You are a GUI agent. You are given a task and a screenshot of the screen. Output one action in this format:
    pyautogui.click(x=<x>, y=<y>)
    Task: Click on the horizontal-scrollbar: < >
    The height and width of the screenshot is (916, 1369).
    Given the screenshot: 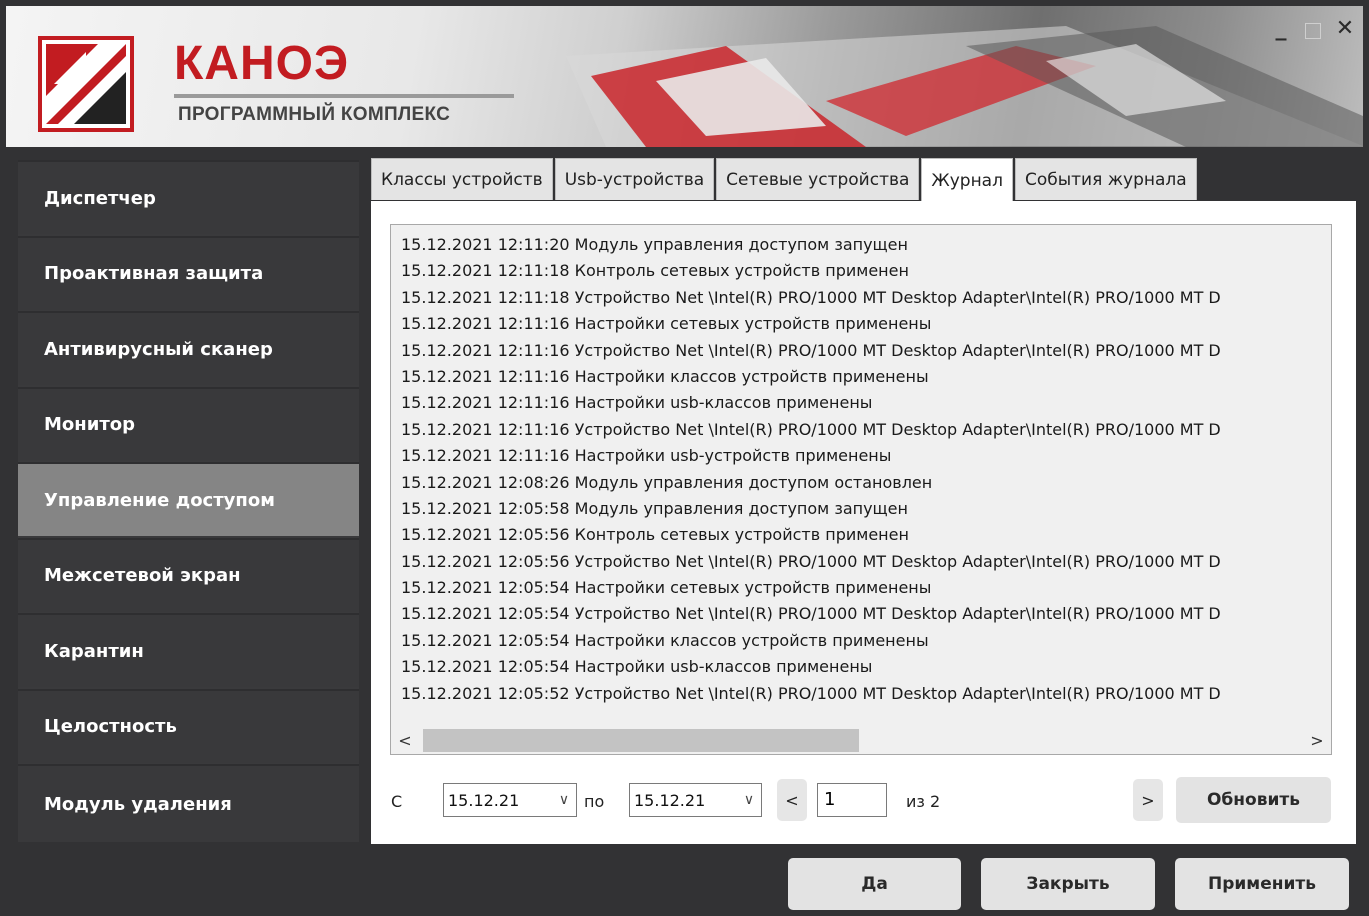 What is the action you would take?
    pyautogui.click(x=861, y=740)
    